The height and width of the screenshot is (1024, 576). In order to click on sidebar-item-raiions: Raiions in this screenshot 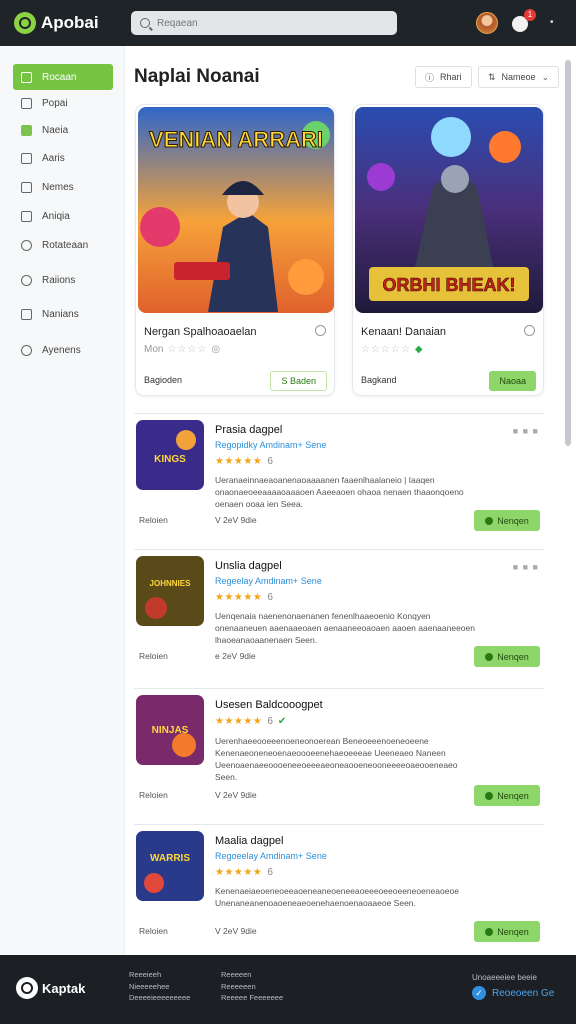, I will do `click(63, 280)`.